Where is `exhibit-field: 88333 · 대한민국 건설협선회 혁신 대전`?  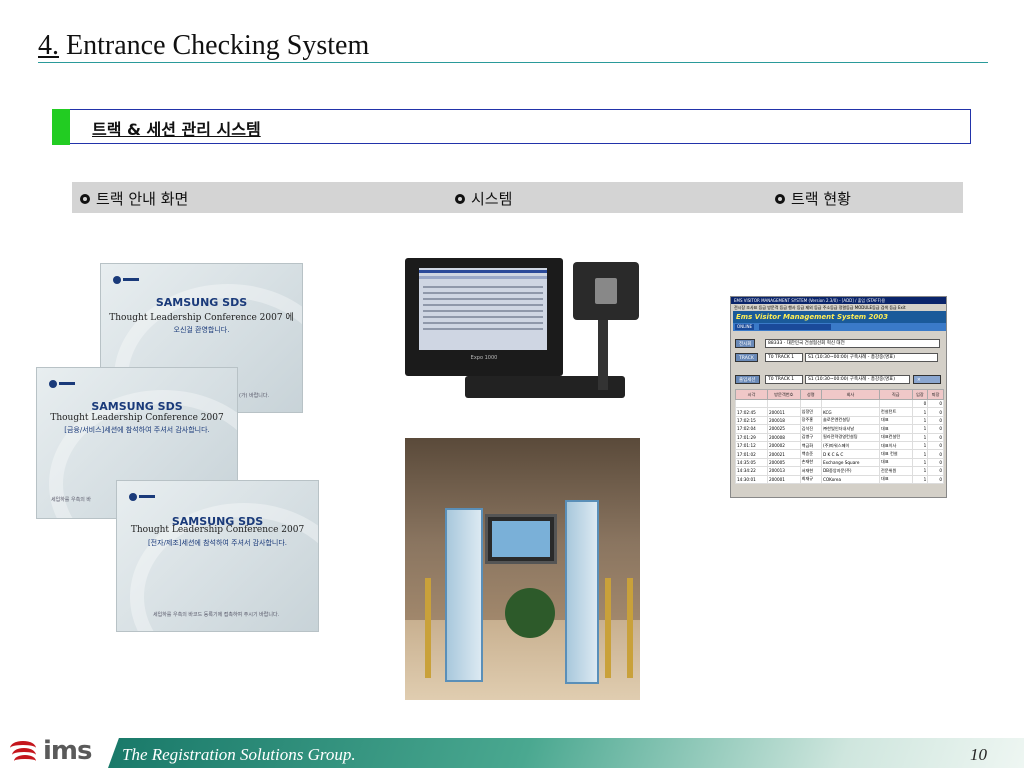 exhibit-field: 88333 · 대한민국 건설협선회 혁신 대전 is located at coordinates (852, 343).